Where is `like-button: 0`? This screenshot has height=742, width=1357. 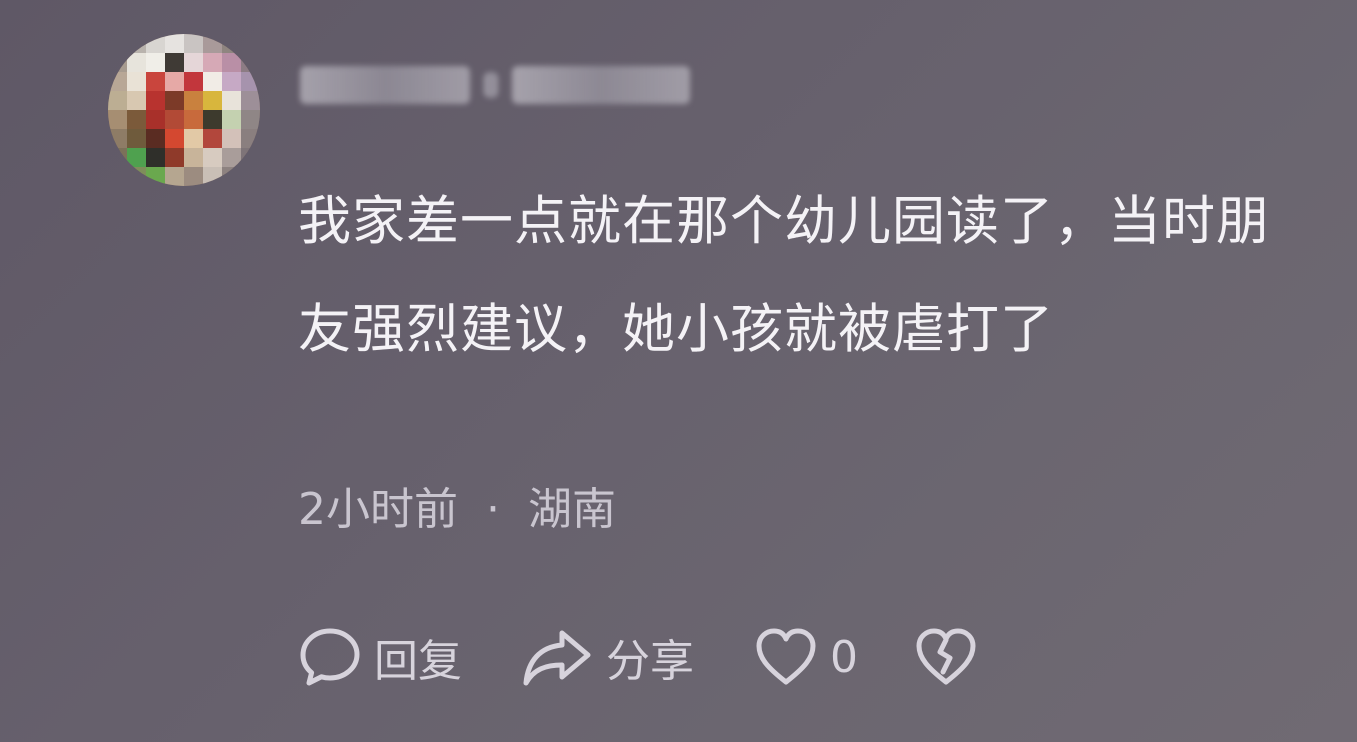
like-button: 0 is located at coordinates (806, 657).